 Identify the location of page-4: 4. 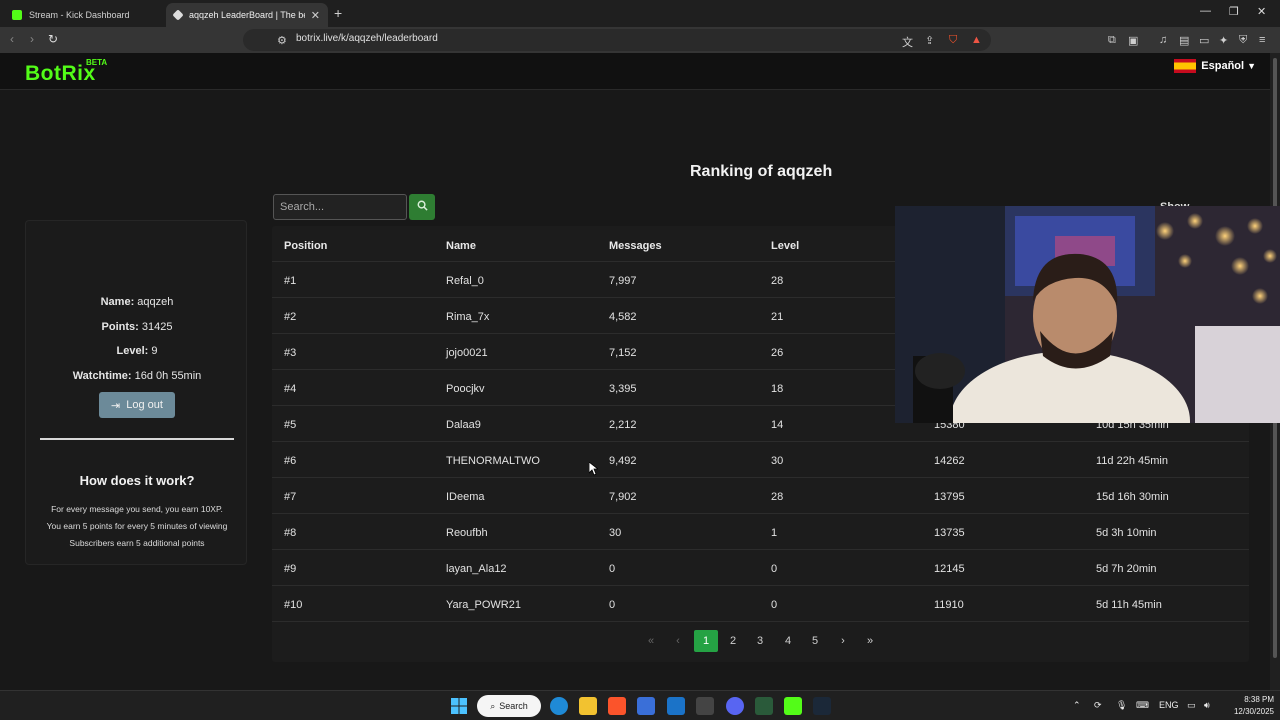
(788, 641).